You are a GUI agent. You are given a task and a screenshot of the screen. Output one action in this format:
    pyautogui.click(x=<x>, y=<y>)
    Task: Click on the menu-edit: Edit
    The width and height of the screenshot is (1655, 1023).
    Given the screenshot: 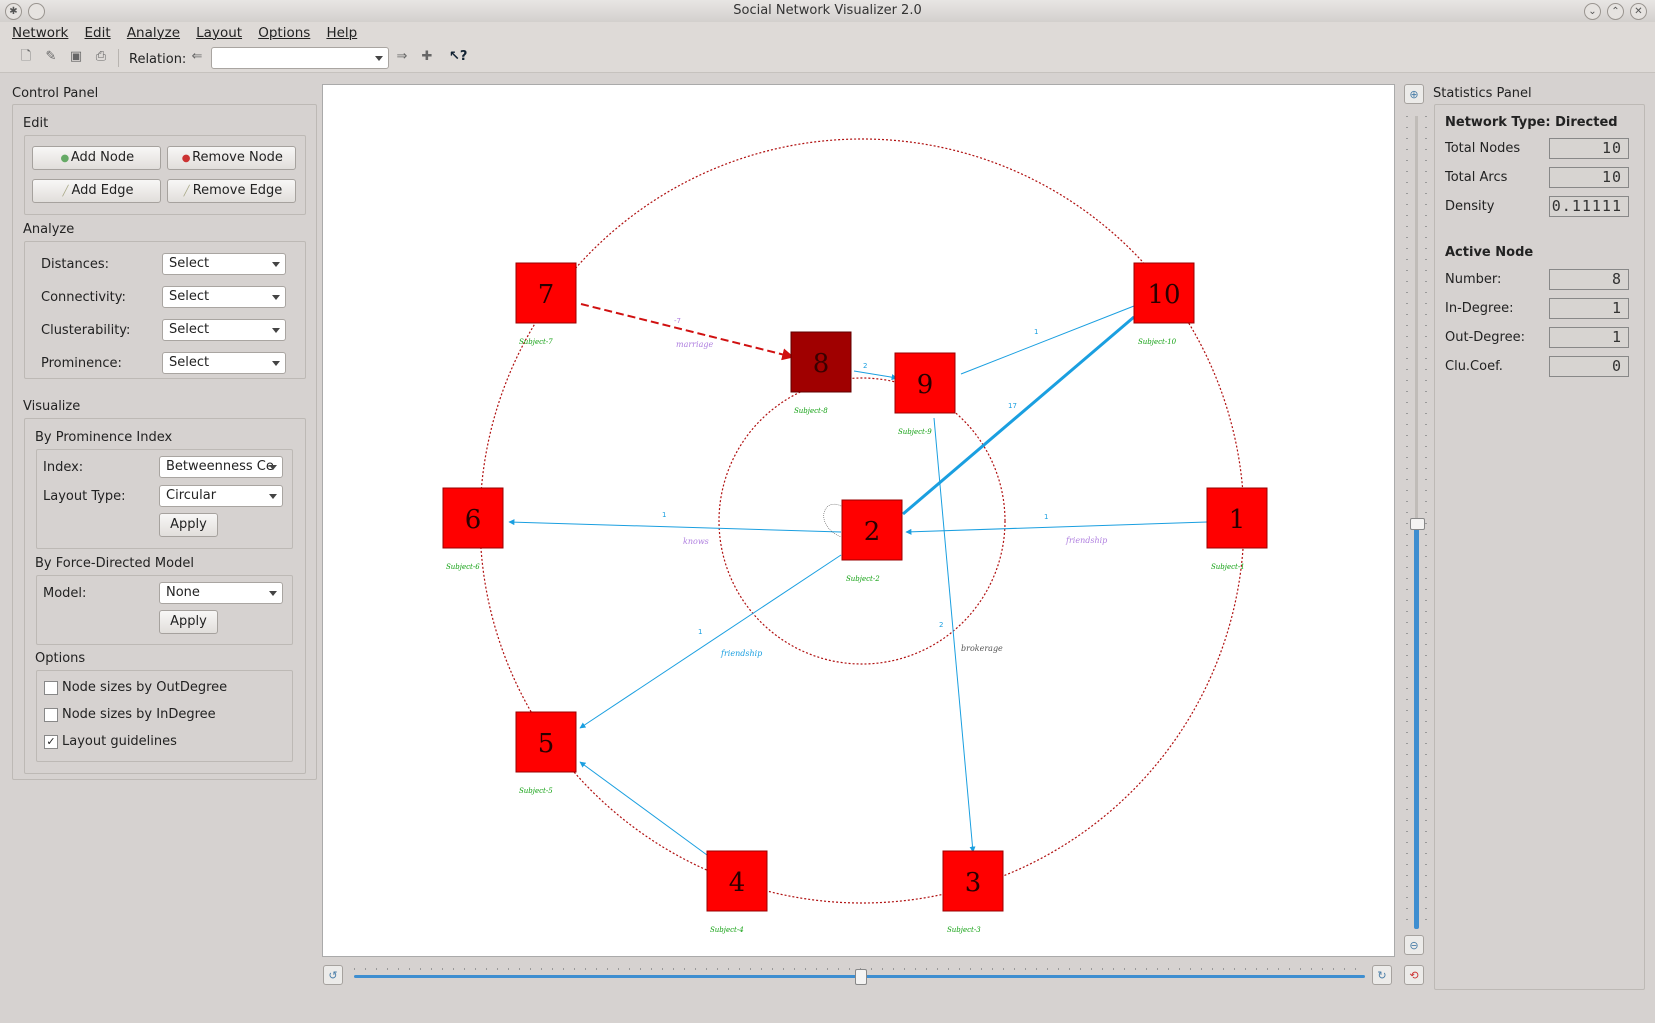 What is the action you would take?
    pyautogui.click(x=98, y=33)
    